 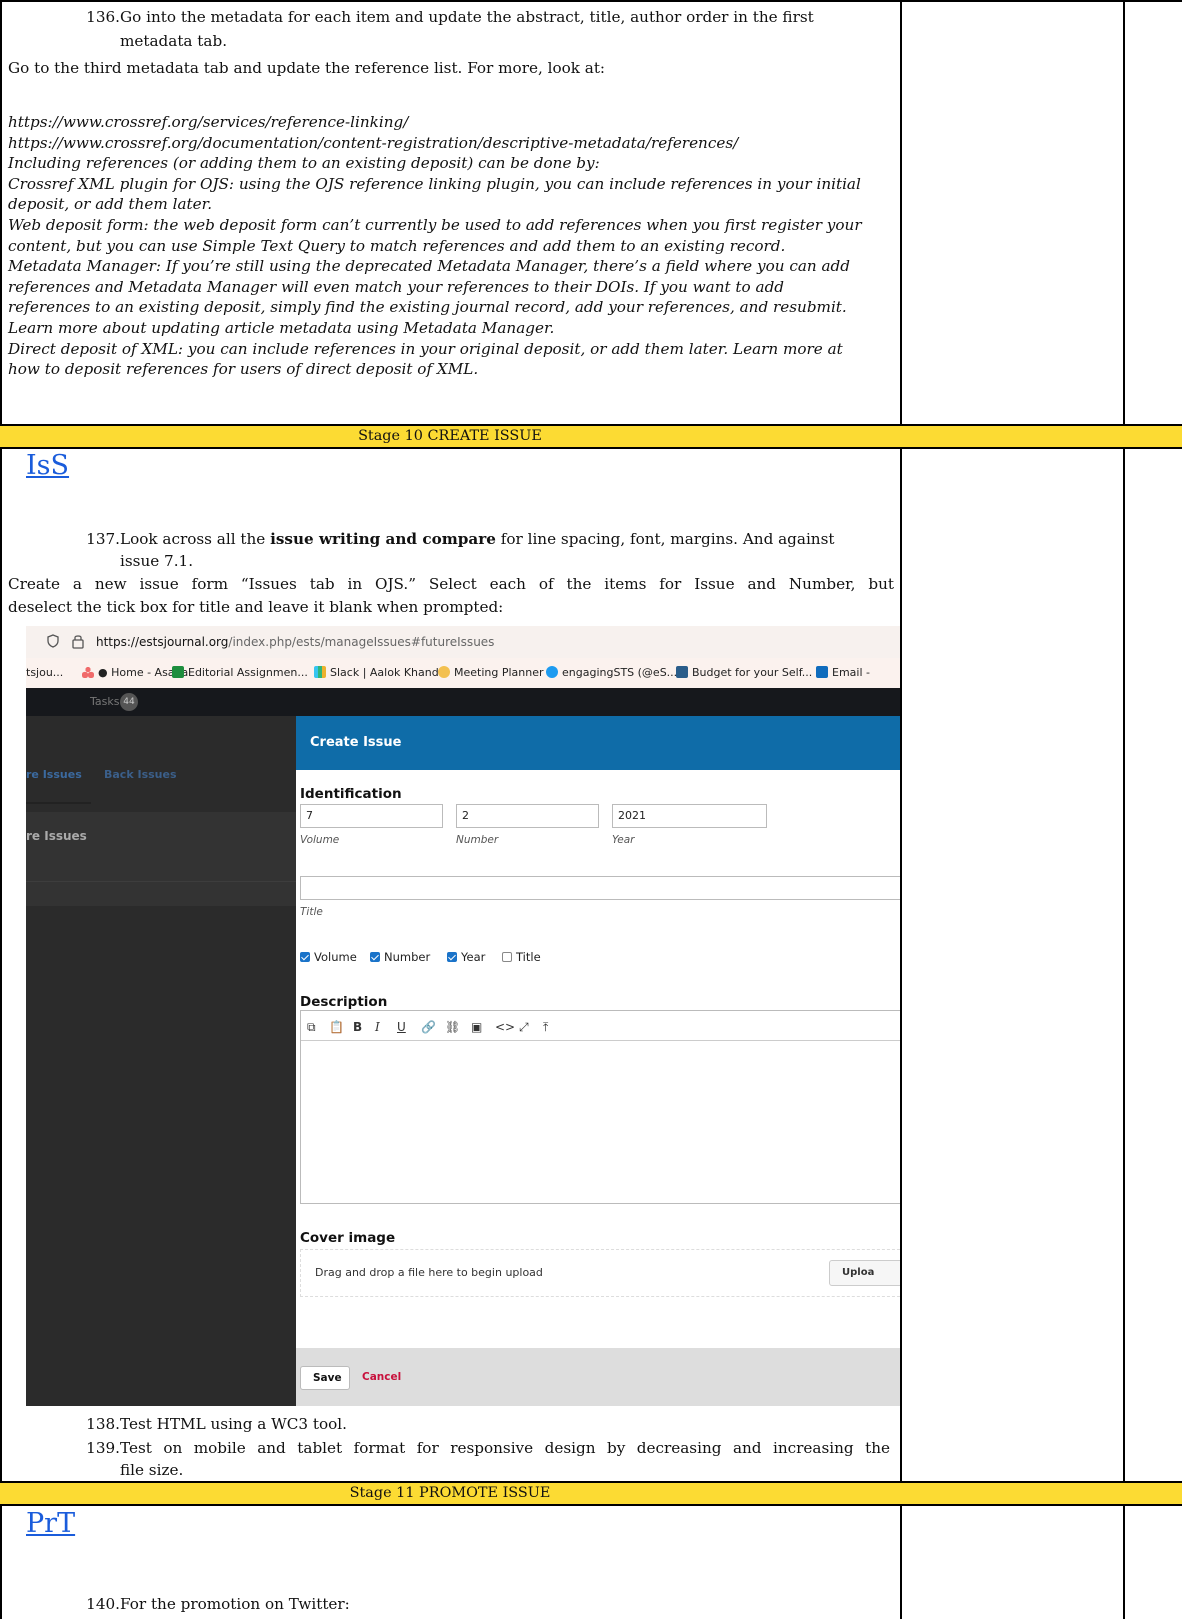 I want to click on tab-underline, so click(x=58, y=803).